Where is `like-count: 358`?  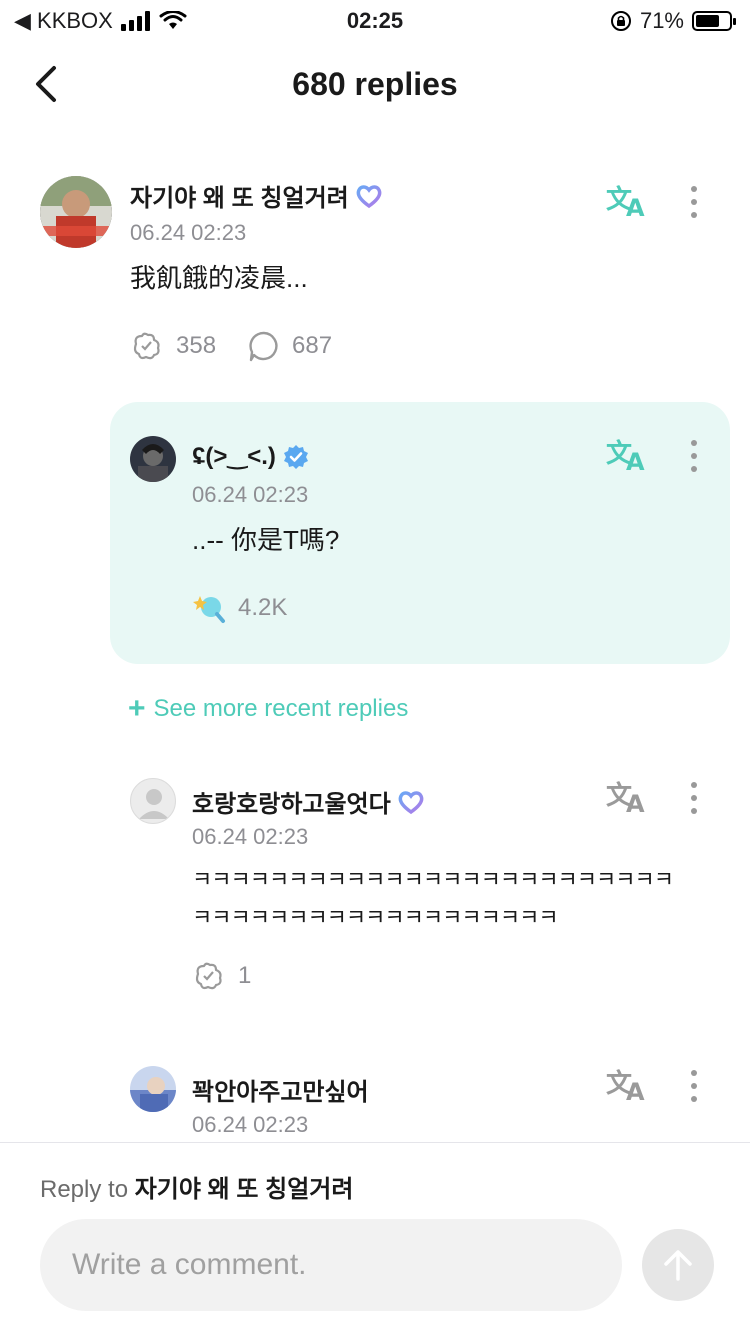 like-count: 358 is located at coordinates (196, 345).